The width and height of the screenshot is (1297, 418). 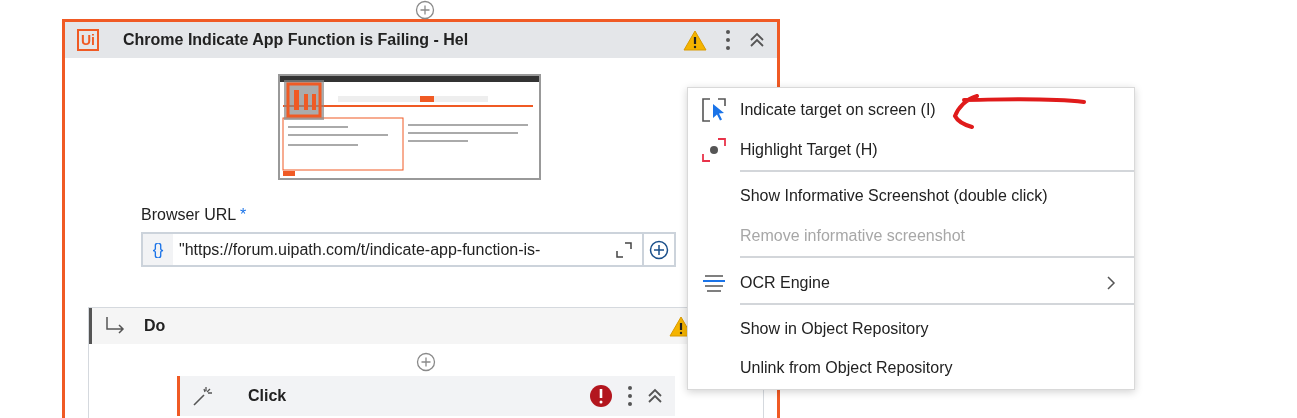 I want to click on menu-item: Show Informative Screenshot (double click), so click(x=911, y=195).